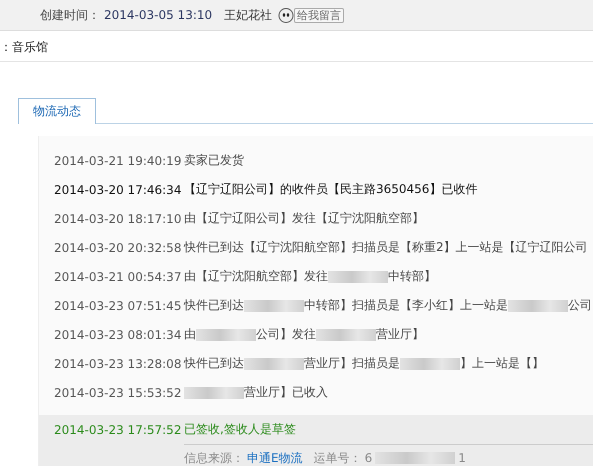 This screenshot has width=593, height=466. Describe the element at coordinates (118, 161) in the screenshot. I see `event-time: 2014-03-21 19:40:19` at that location.